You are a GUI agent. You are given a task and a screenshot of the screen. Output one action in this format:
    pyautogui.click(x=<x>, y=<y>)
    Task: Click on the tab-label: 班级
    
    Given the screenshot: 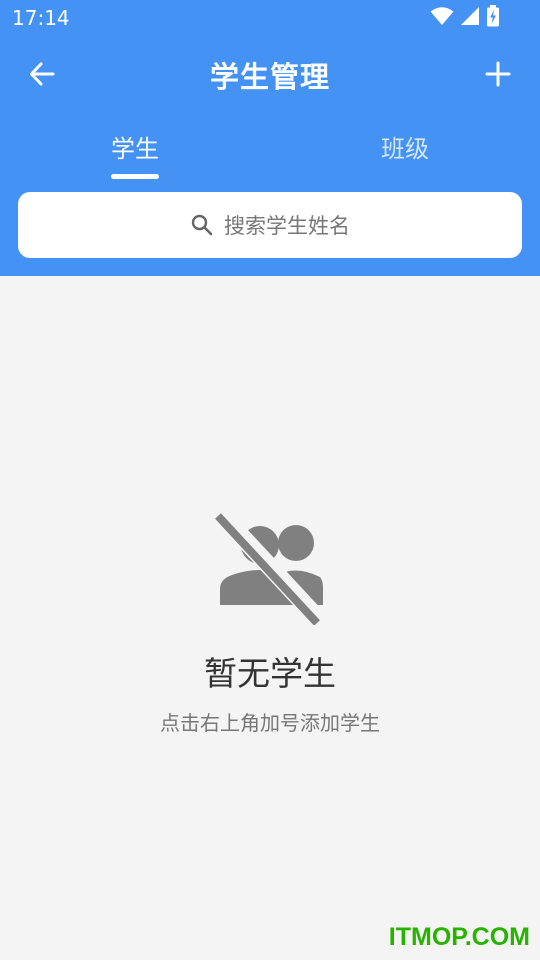 What is the action you would take?
    pyautogui.click(x=405, y=149)
    